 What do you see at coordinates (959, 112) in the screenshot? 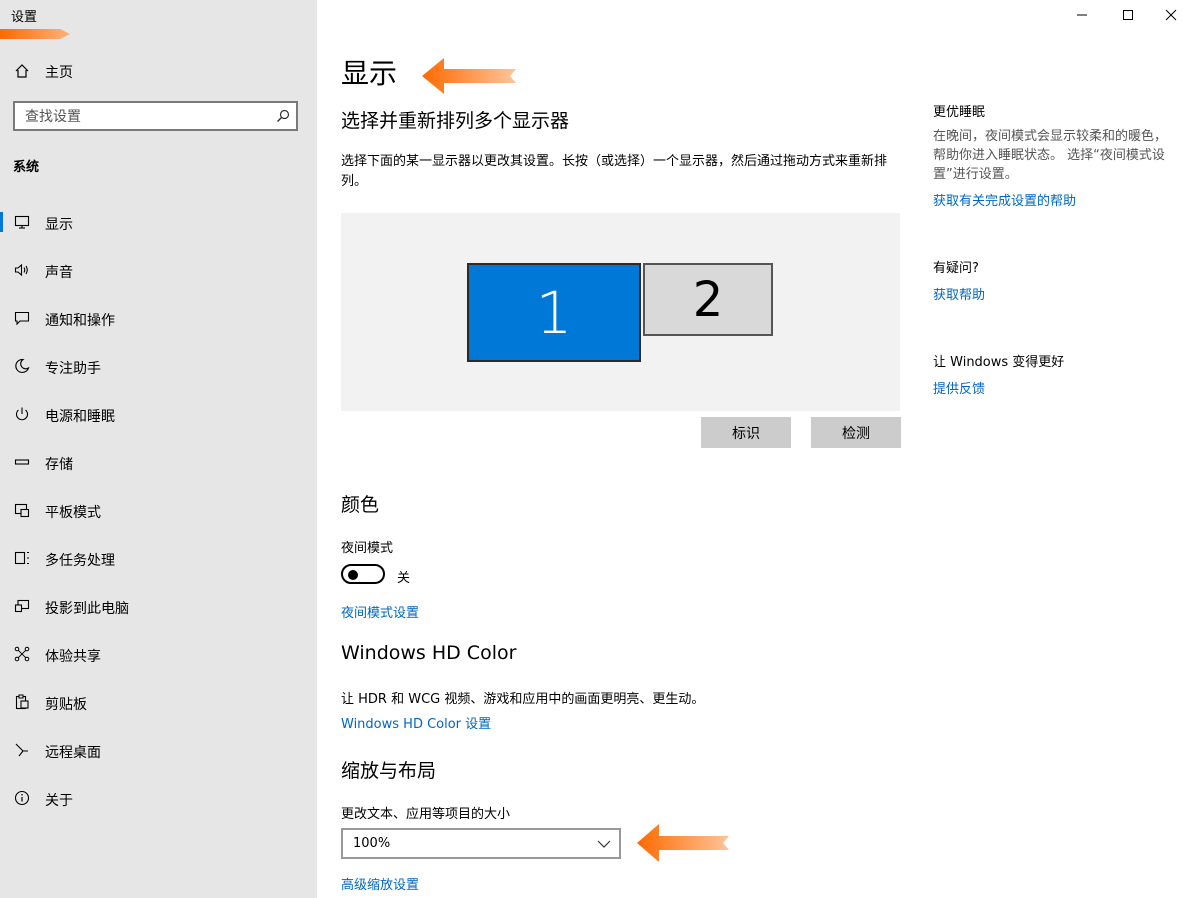
I see `sleep-title: 更优睡眠` at bounding box center [959, 112].